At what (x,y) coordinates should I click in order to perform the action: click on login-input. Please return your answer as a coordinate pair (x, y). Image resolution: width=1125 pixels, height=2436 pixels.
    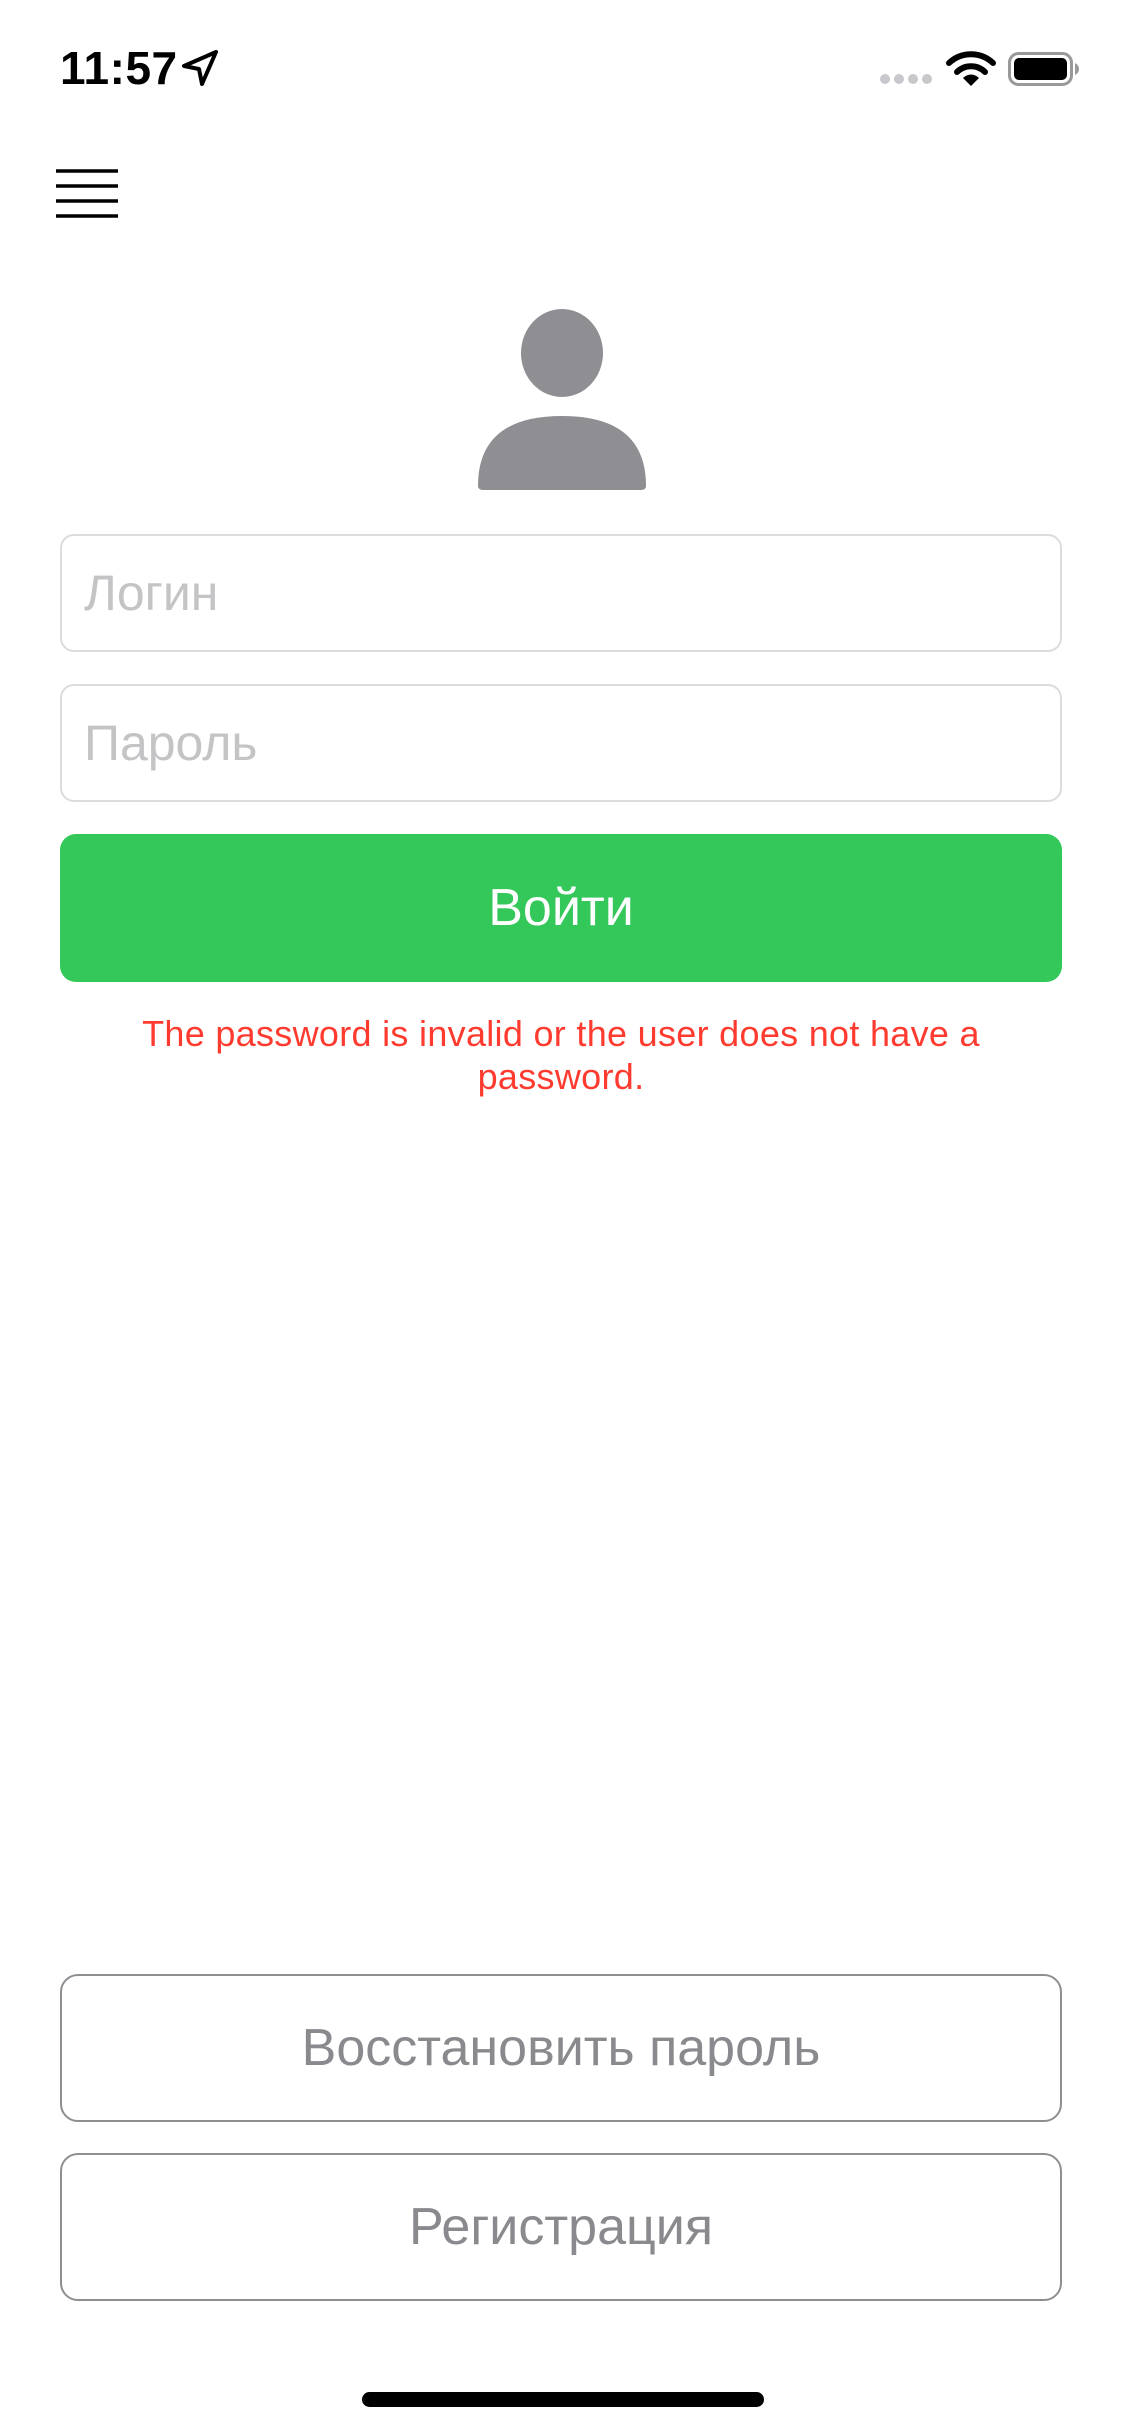
    Looking at the image, I should click on (561, 593).